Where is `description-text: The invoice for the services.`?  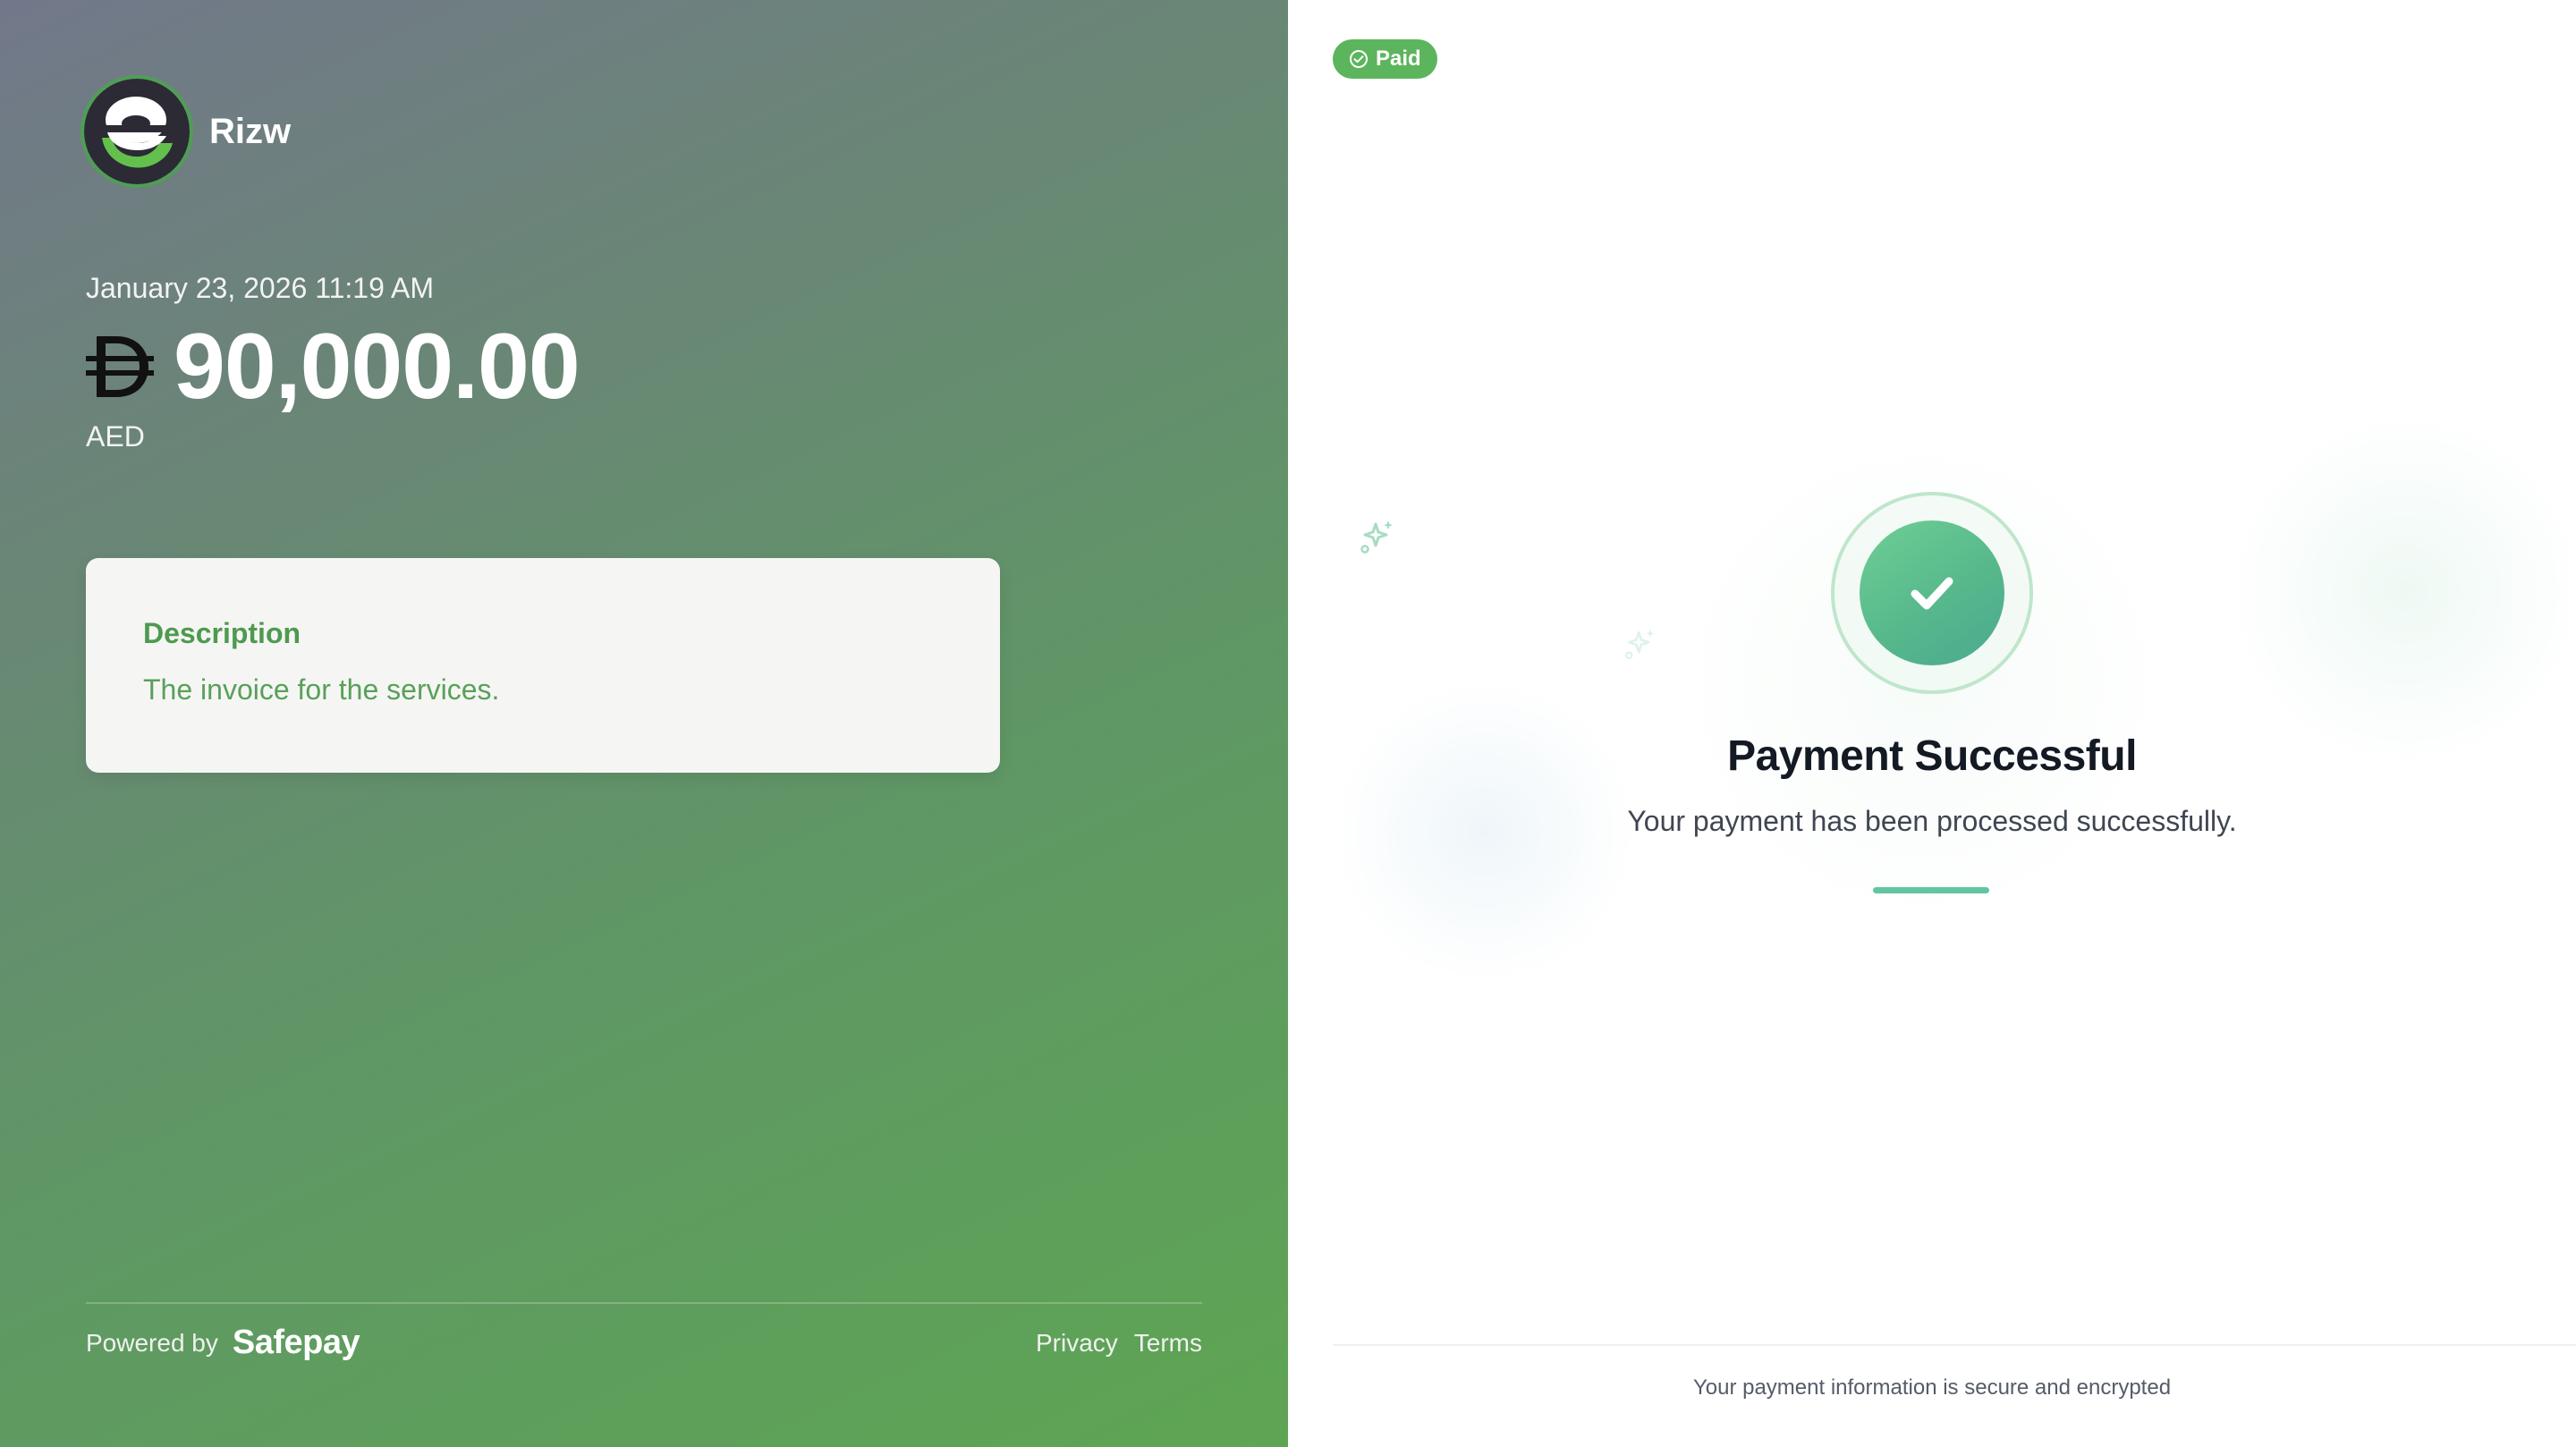
description-text: The invoice for the services. is located at coordinates (321, 689).